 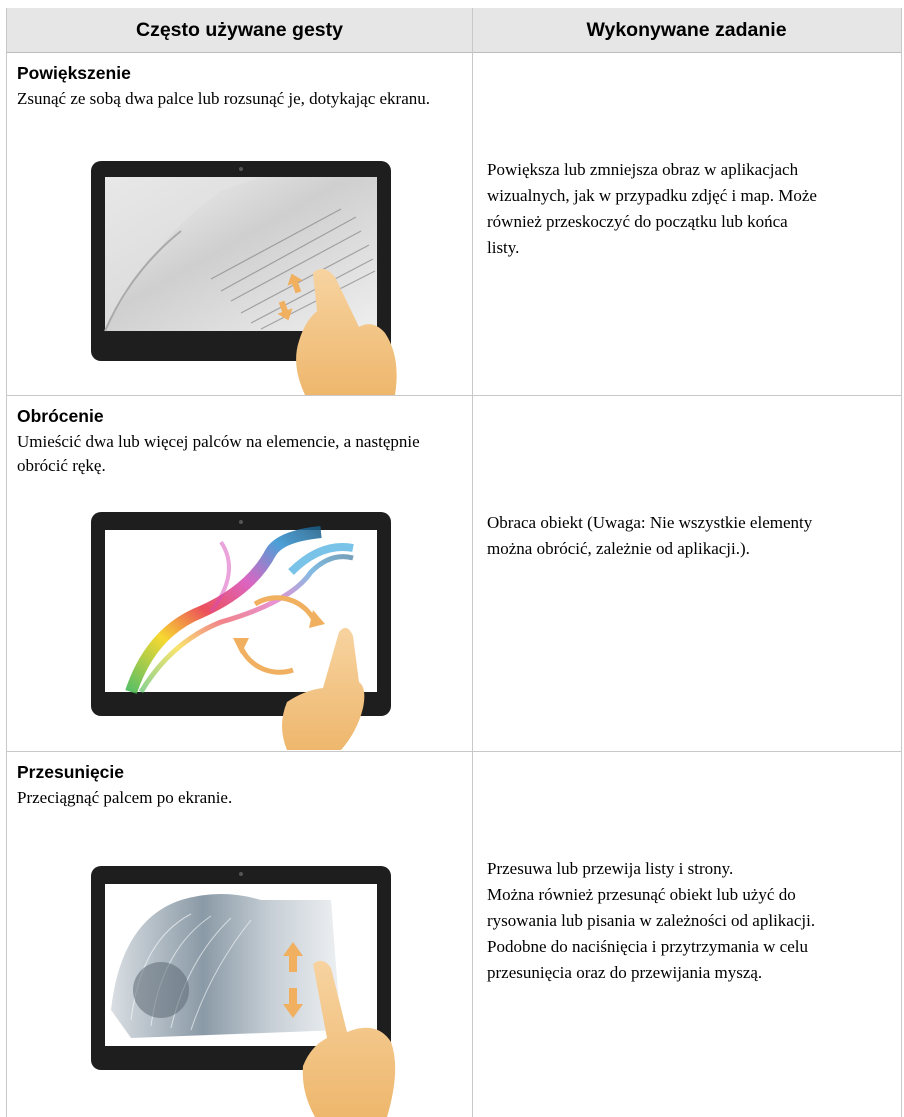 What do you see at coordinates (244, 278) in the screenshot?
I see `pinch-zoom-illustration` at bounding box center [244, 278].